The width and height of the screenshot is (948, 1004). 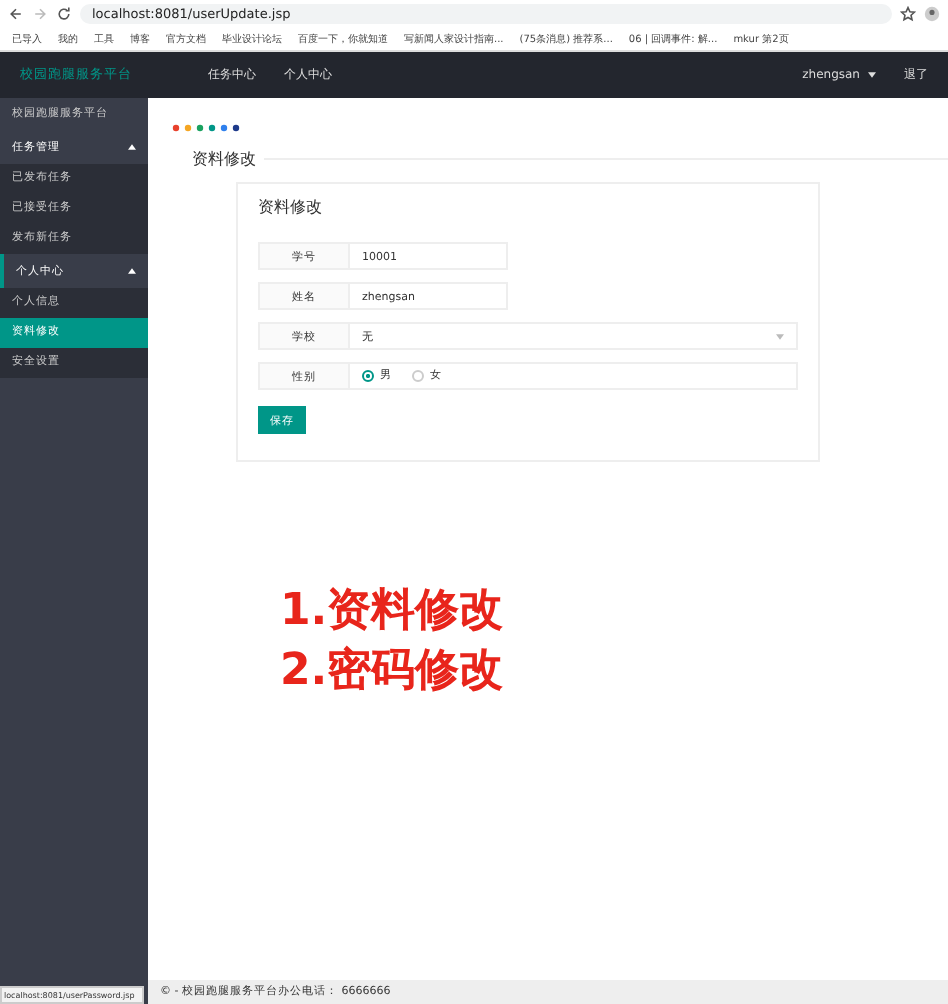 What do you see at coordinates (206, 128) in the screenshot?
I see `dots-drawing` at bounding box center [206, 128].